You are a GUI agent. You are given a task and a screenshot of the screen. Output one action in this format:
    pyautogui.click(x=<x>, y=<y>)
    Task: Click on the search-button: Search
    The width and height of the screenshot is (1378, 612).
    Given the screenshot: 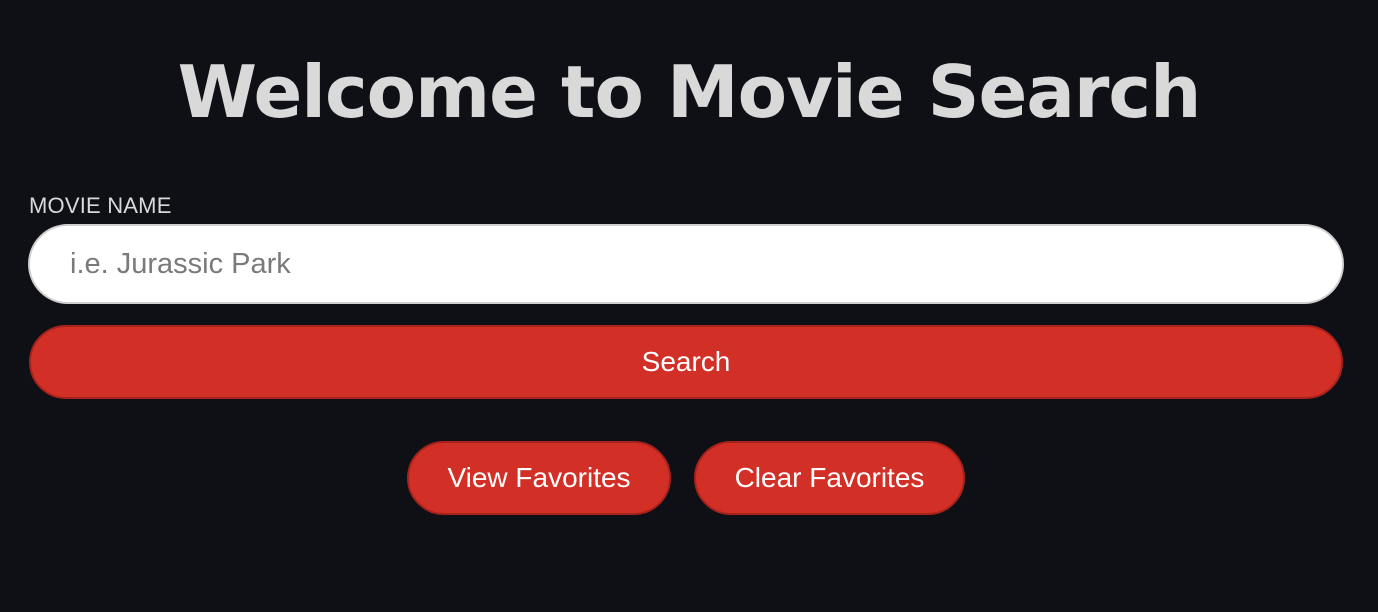 What is the action you would take?
    pyautogui.click(x=686, y=362)
    